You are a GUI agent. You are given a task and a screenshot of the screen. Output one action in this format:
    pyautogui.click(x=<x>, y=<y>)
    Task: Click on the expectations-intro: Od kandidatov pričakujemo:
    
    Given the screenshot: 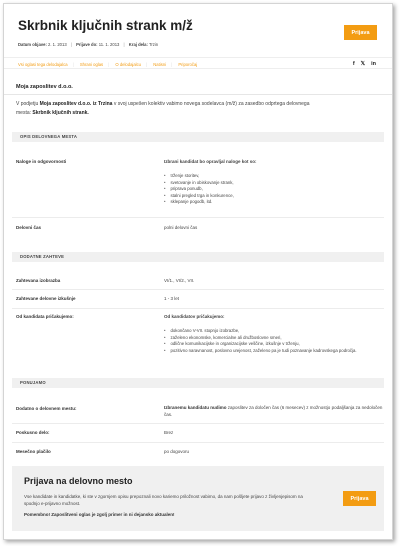 What is the action you would take?
    pyautogui.click(x=194, y=316)
    